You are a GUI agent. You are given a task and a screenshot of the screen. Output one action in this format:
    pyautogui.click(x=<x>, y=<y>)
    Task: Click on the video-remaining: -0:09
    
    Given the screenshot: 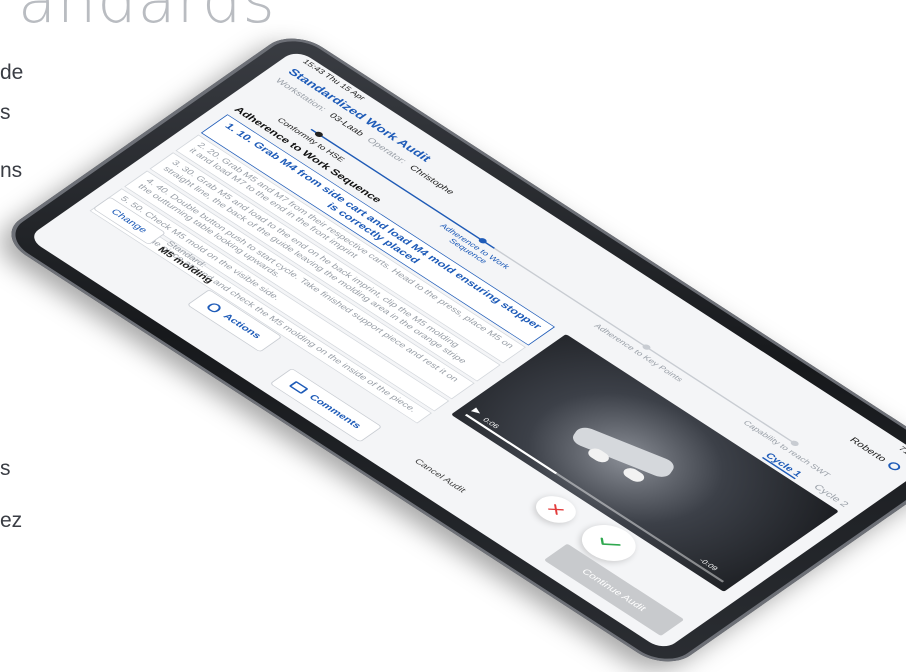 What is the action you would take?
    pyautogui.click(x=708, y=564)
    